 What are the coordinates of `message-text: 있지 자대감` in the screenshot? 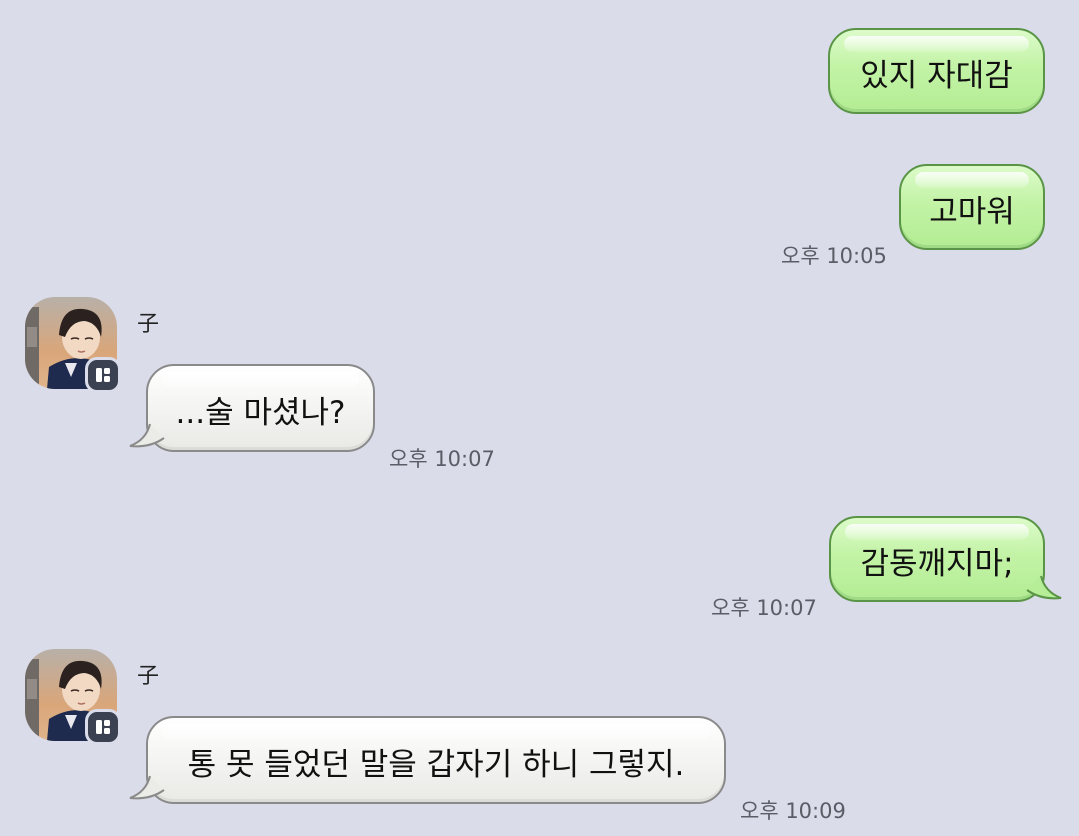 It's located at (936, 75).